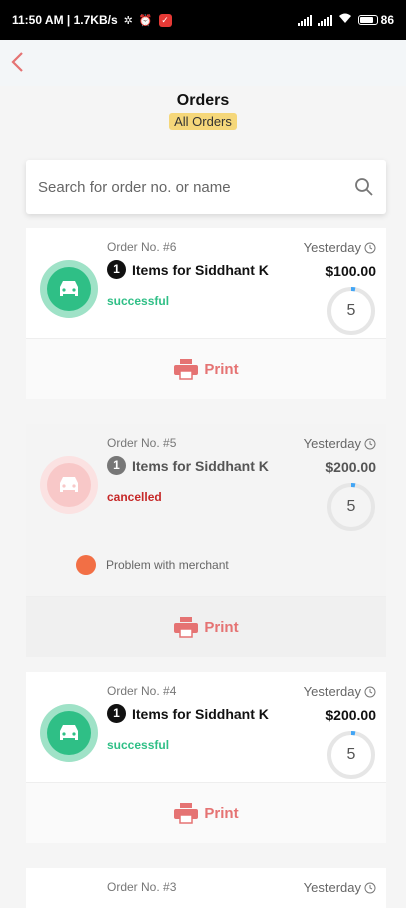  Describe the element at coordinates (345, 20) in the screenshot. I see `wifi-icon` at that location.